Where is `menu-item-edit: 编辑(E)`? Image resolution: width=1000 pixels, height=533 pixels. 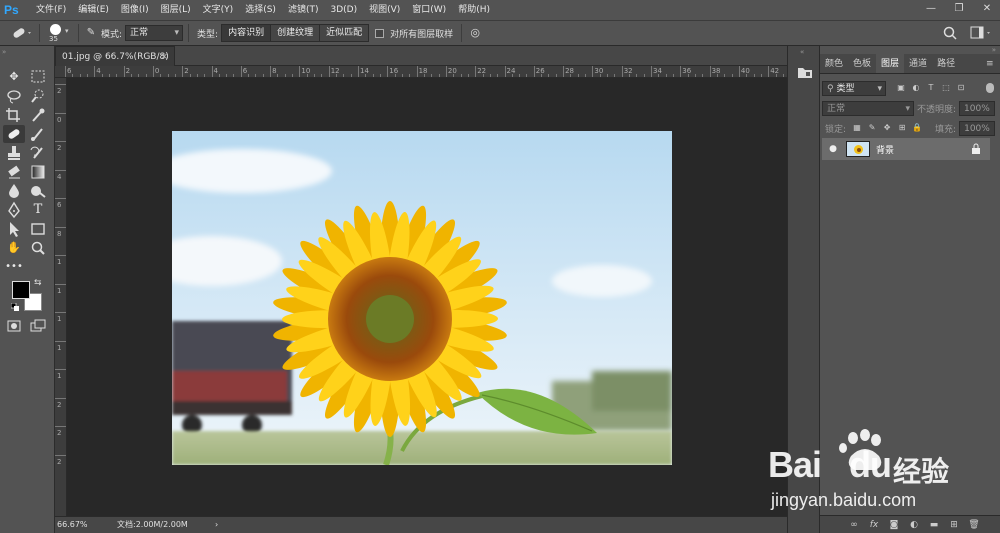
menu-item-edit: 编辑(E) is located at coordinates (93, 10).